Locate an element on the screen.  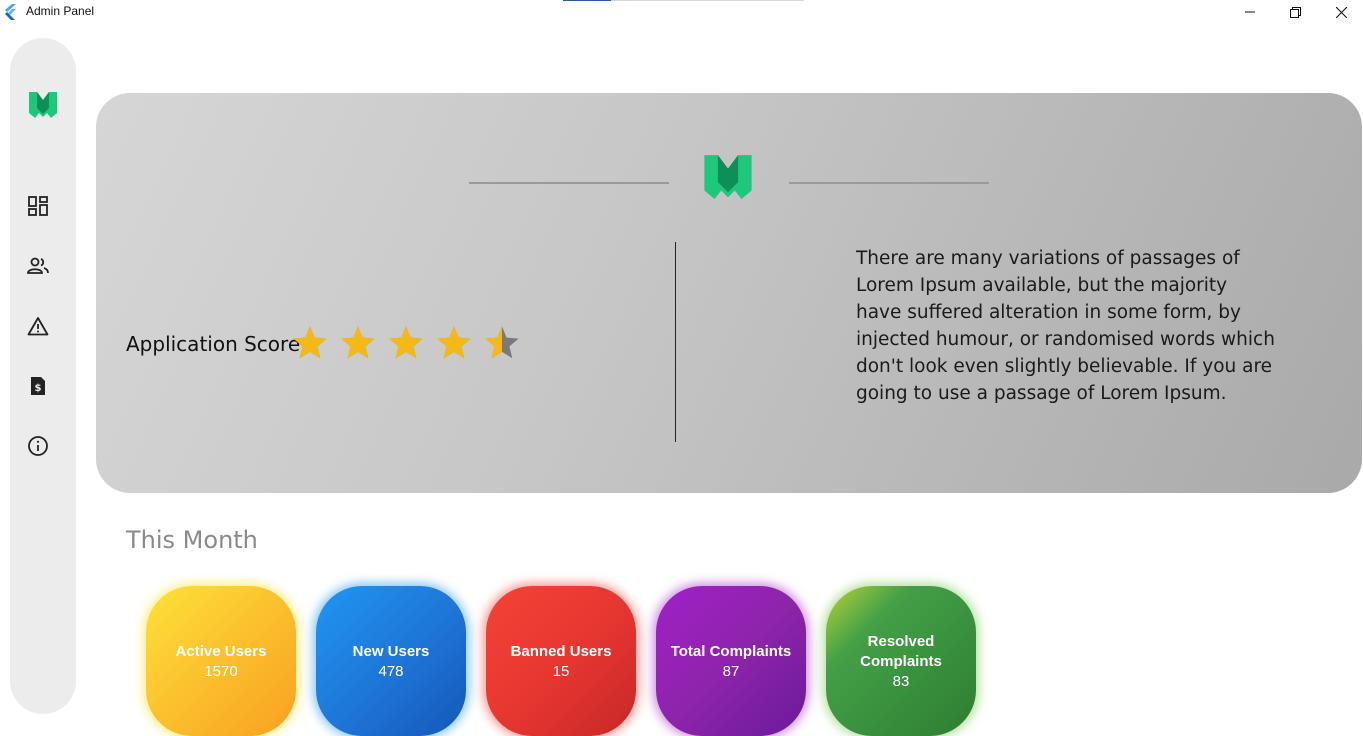
minimize-button is located at coordinates (1250, 12).